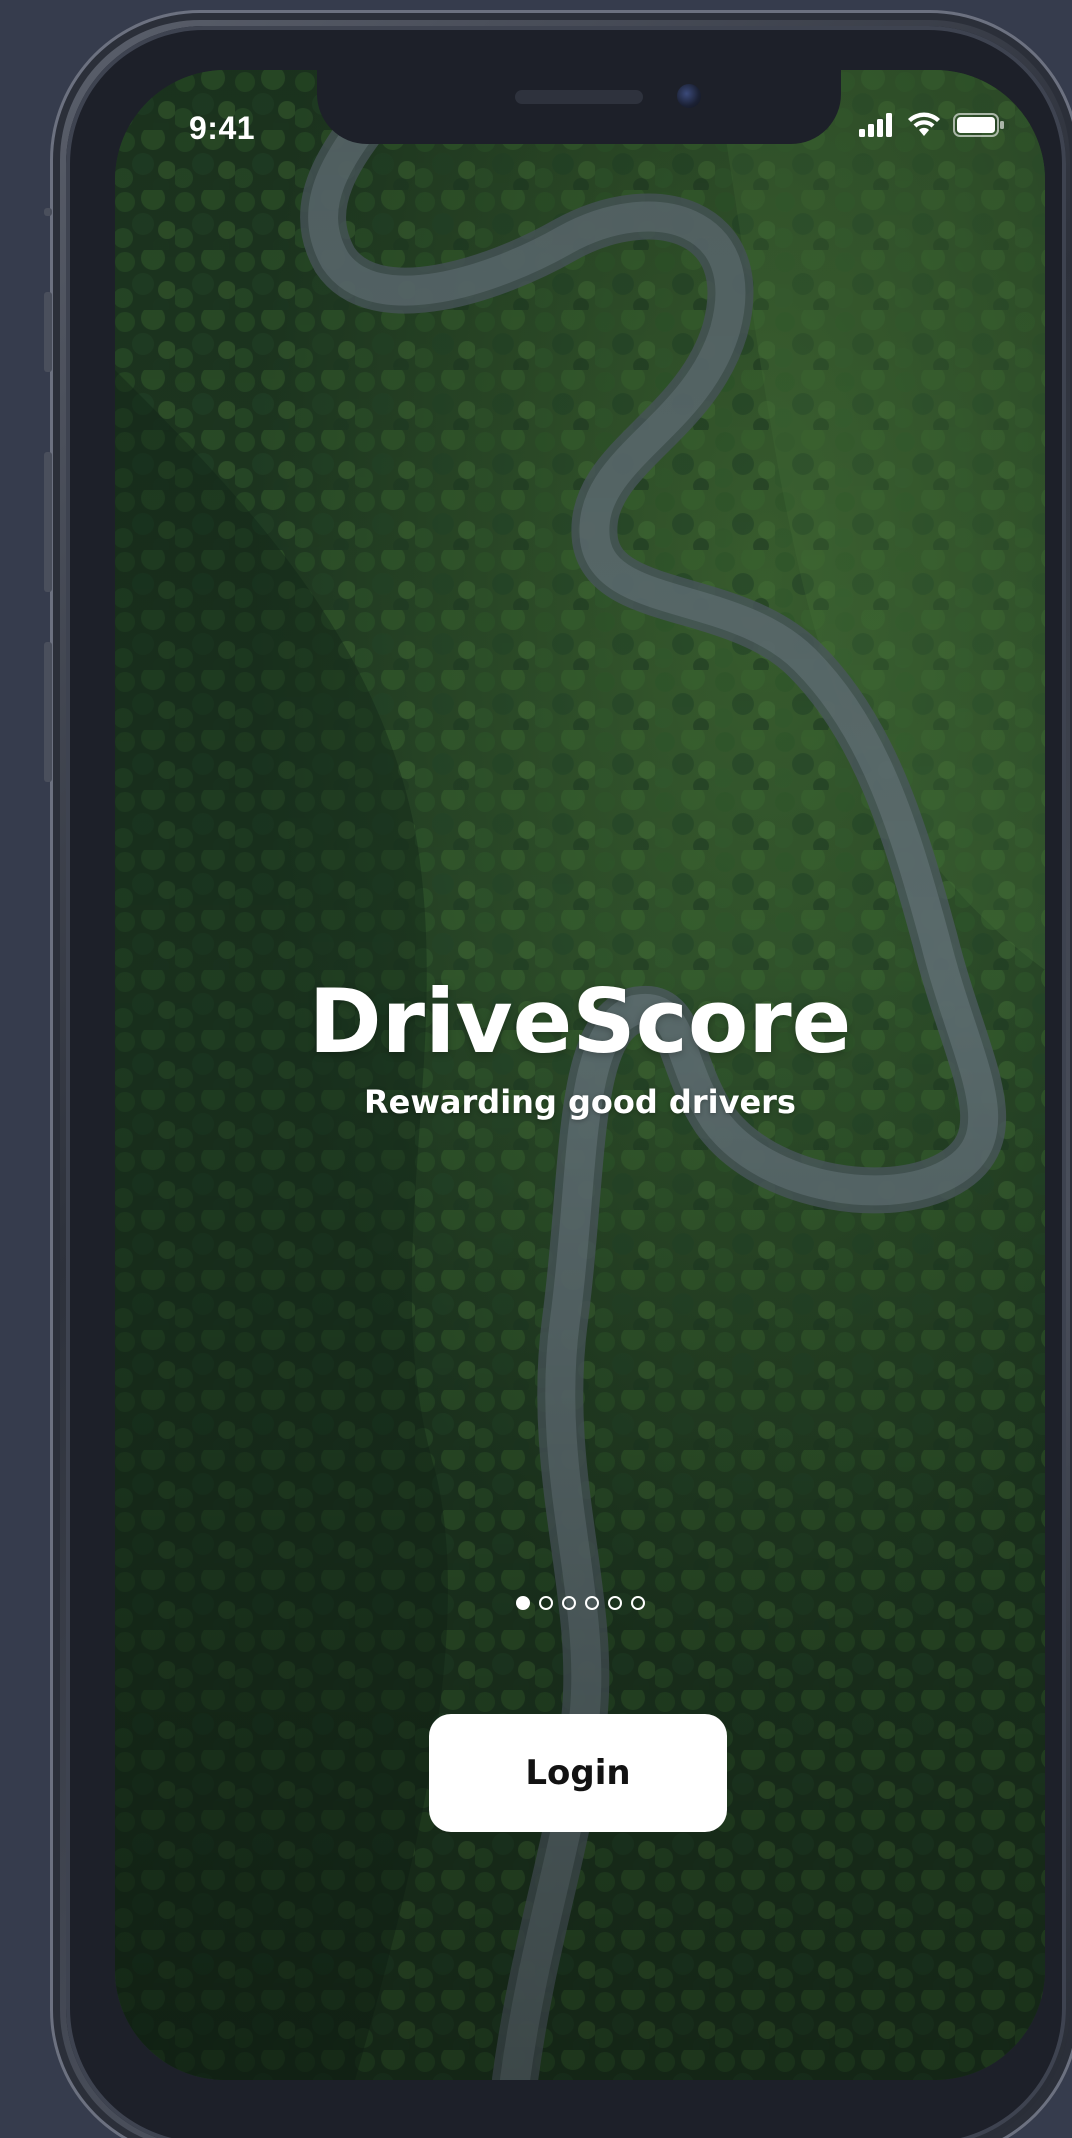 This screenshot has width=1072, height=2138. Describe the element at coordinates (48, 332) in the screenshot. I see `side-button-volume-up` at that location.